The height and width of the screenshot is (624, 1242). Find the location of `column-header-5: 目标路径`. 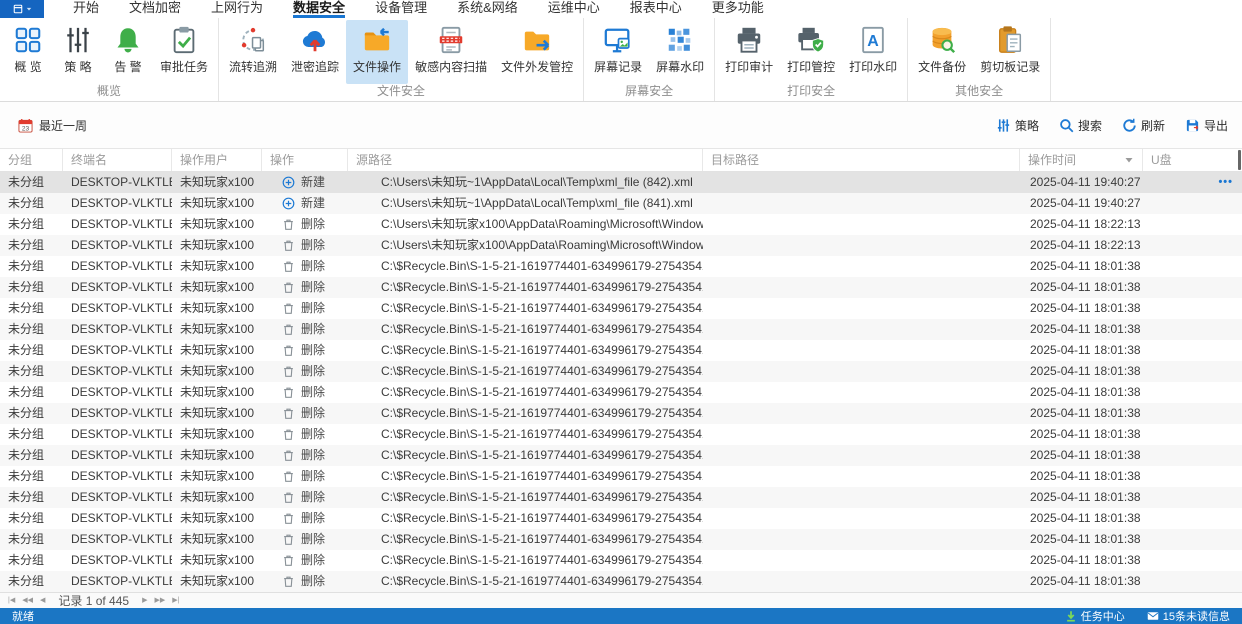

column-header-5: 目标路径 is located at coordinates (861, 160).